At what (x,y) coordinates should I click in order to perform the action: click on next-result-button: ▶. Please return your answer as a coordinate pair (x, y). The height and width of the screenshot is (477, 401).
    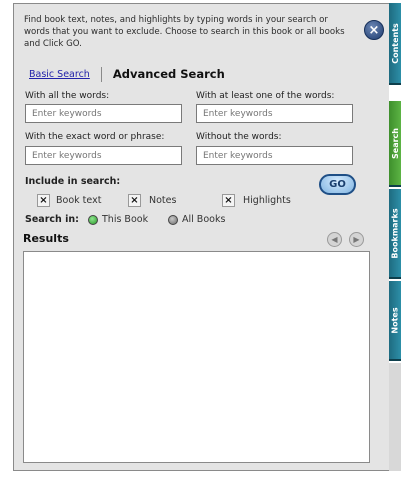
    Looking at the image, I should click on (356, 239).